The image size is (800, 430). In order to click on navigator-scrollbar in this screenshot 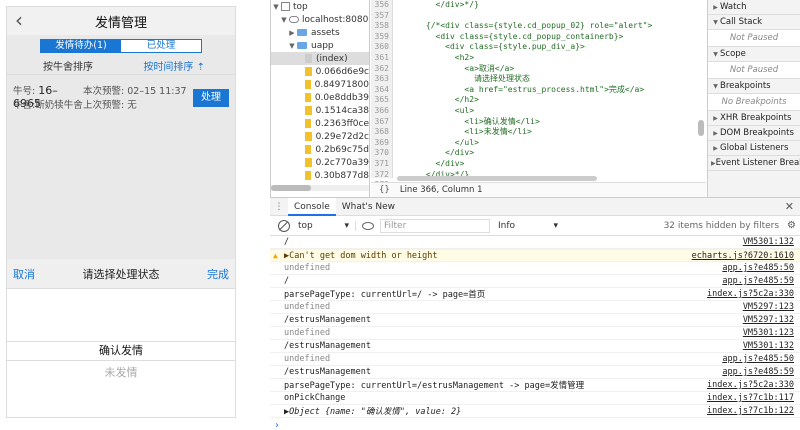, I will do `click(320, 188)`.